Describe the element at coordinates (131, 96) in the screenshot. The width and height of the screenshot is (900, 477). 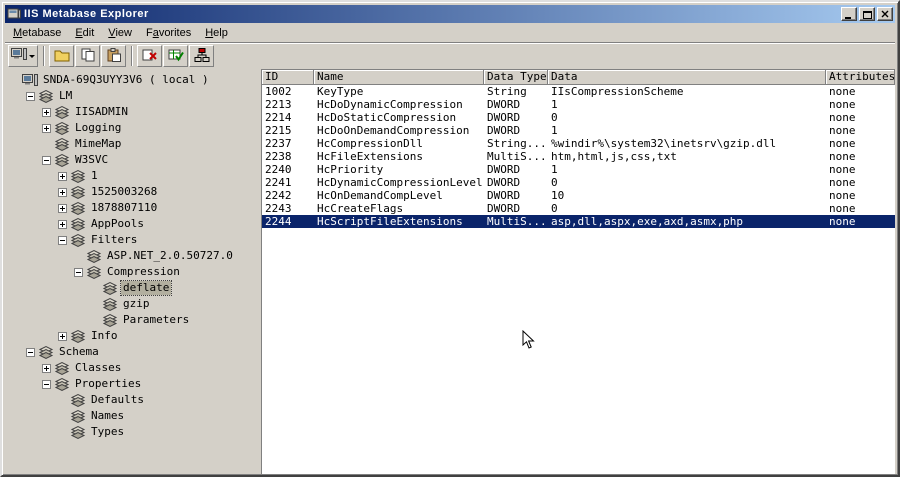
I see `tree-item-lm: LM` at that location.